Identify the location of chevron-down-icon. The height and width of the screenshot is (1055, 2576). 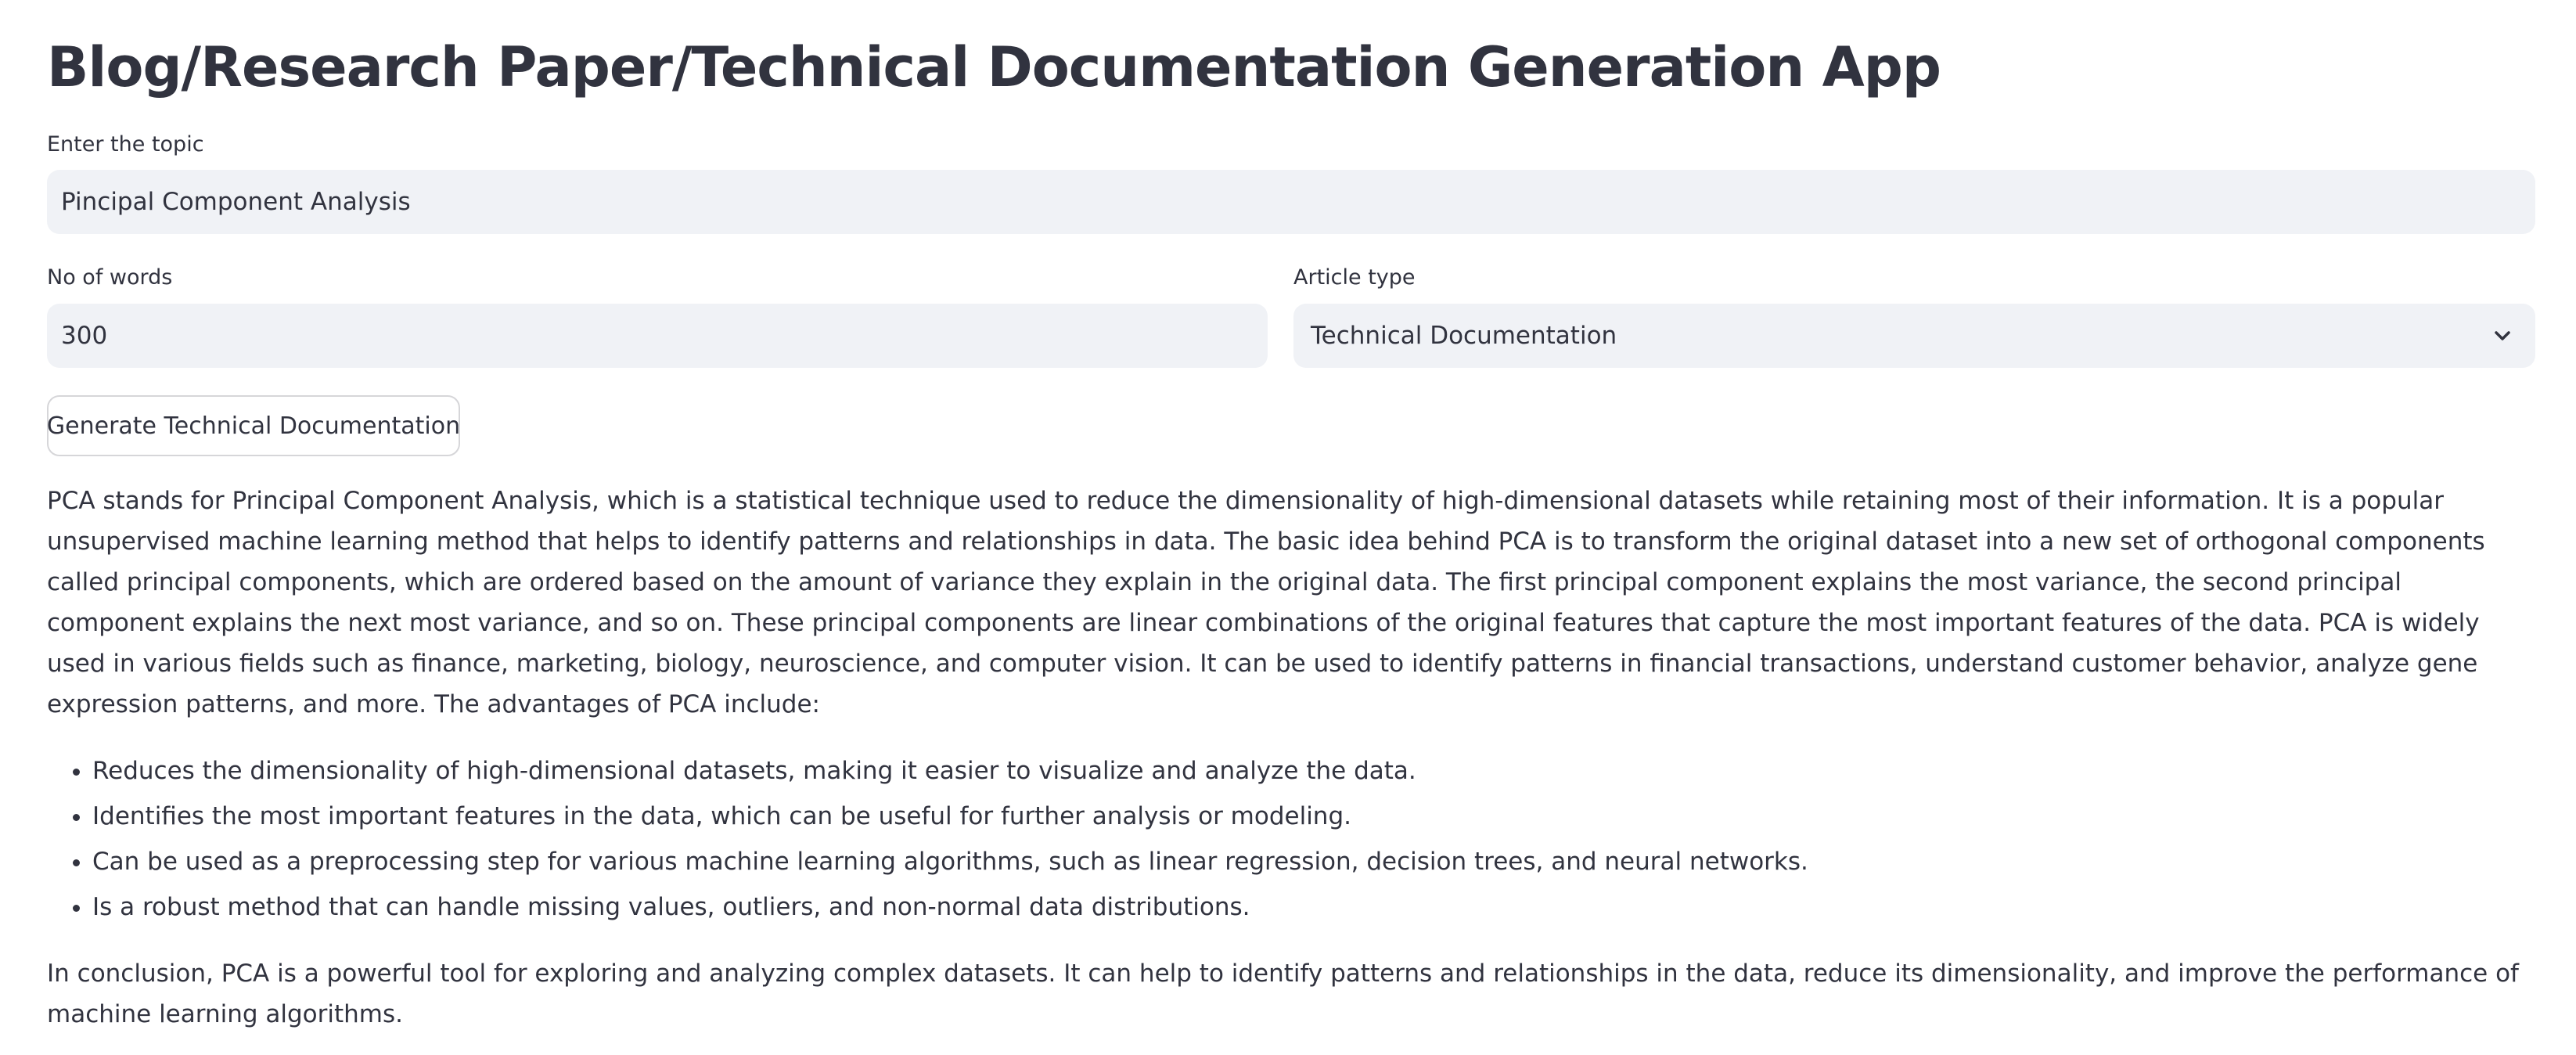
(2502, 336).